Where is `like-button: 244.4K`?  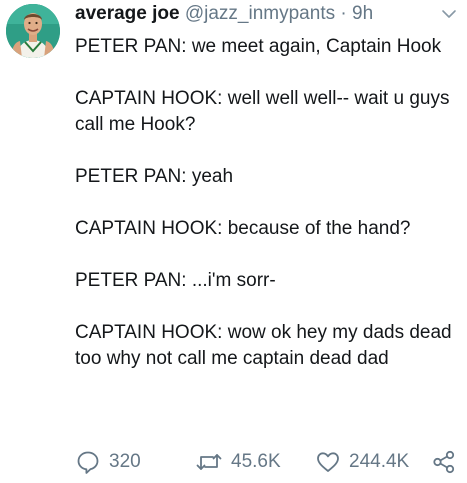 like-button: 244.4K is located at coordinates (362, 462).